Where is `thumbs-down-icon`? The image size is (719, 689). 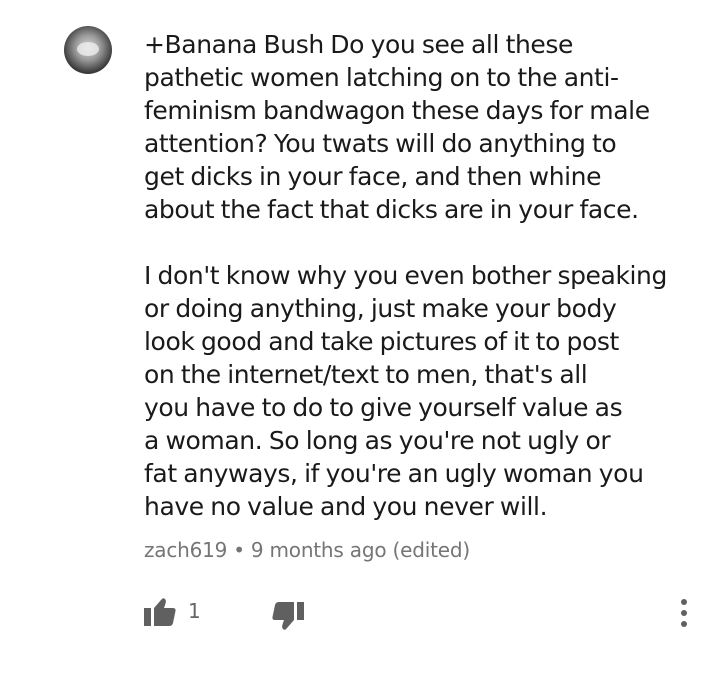
thumbs-down-icon is located at coordinates (288, 616).